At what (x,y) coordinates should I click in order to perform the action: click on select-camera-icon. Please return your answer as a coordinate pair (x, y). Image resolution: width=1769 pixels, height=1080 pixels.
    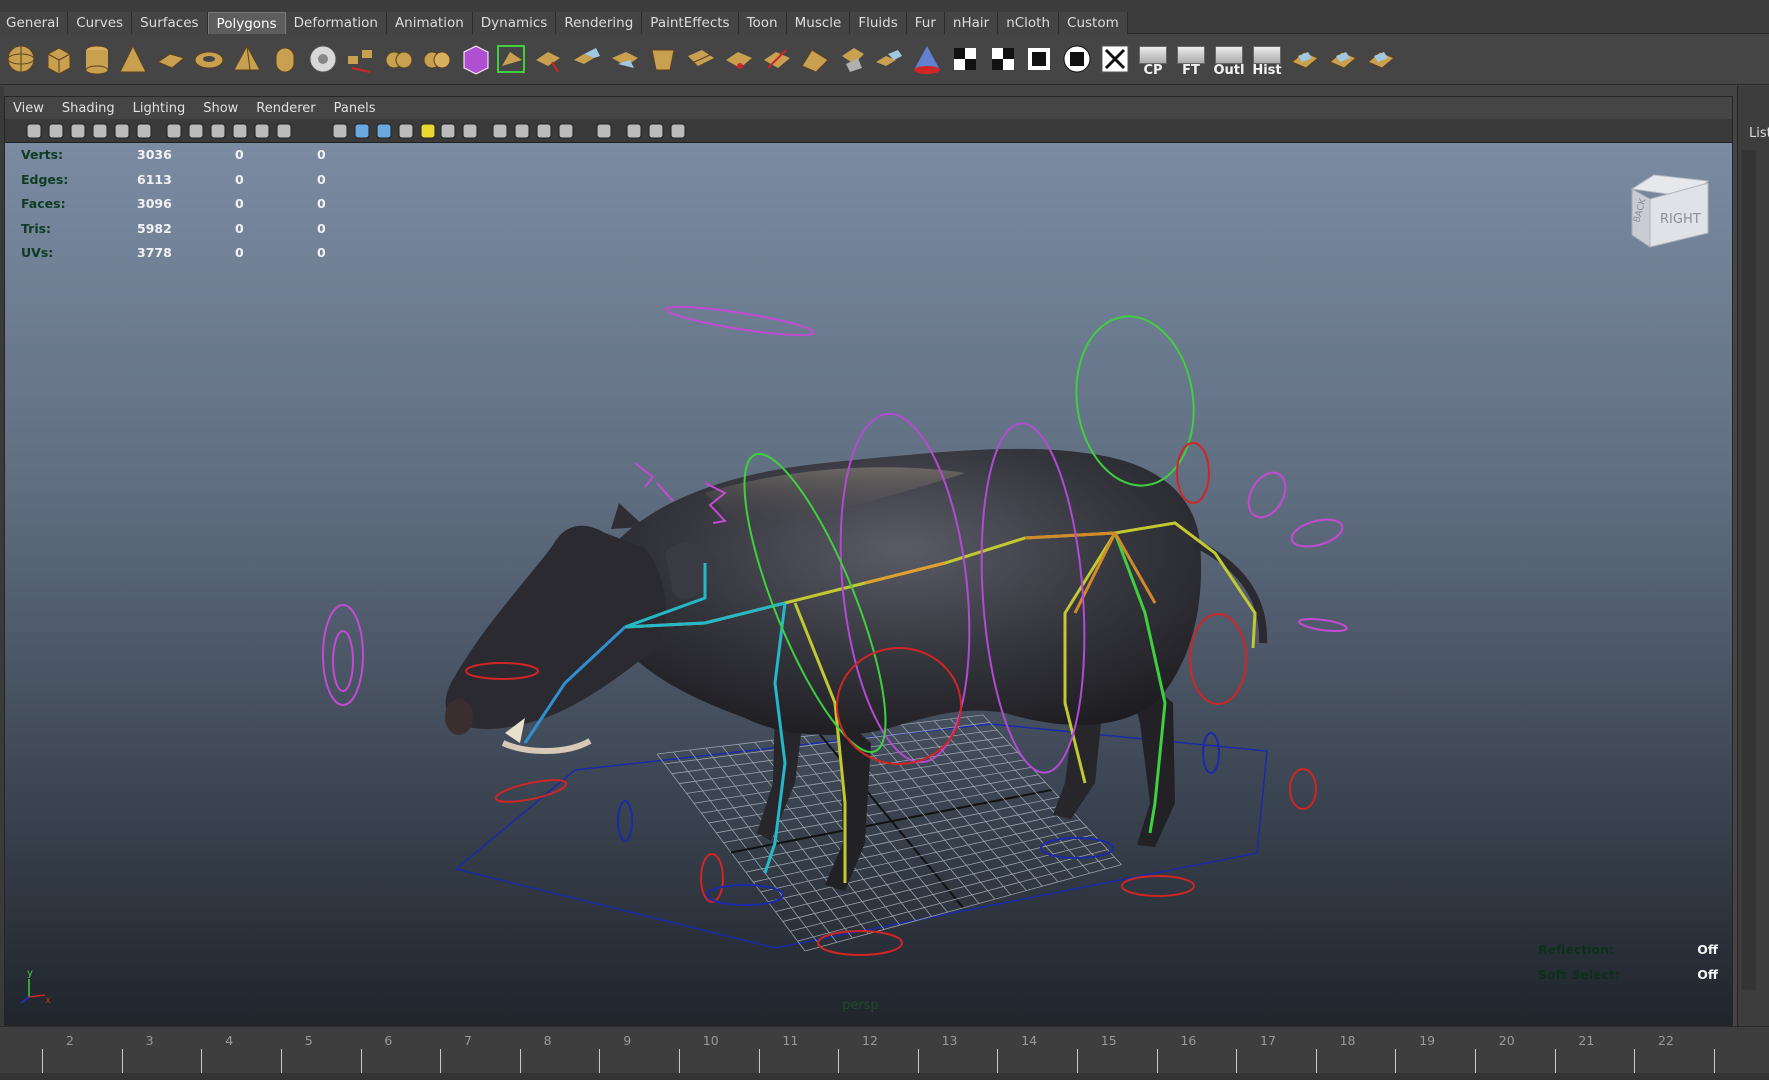
    Looking at the image, I should click on (34, 131).